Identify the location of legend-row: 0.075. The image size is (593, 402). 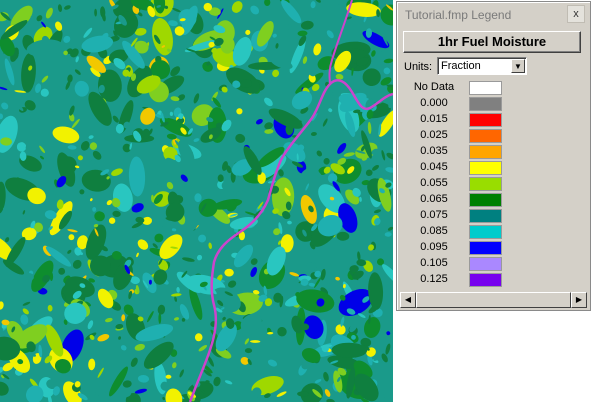
(492, 216).